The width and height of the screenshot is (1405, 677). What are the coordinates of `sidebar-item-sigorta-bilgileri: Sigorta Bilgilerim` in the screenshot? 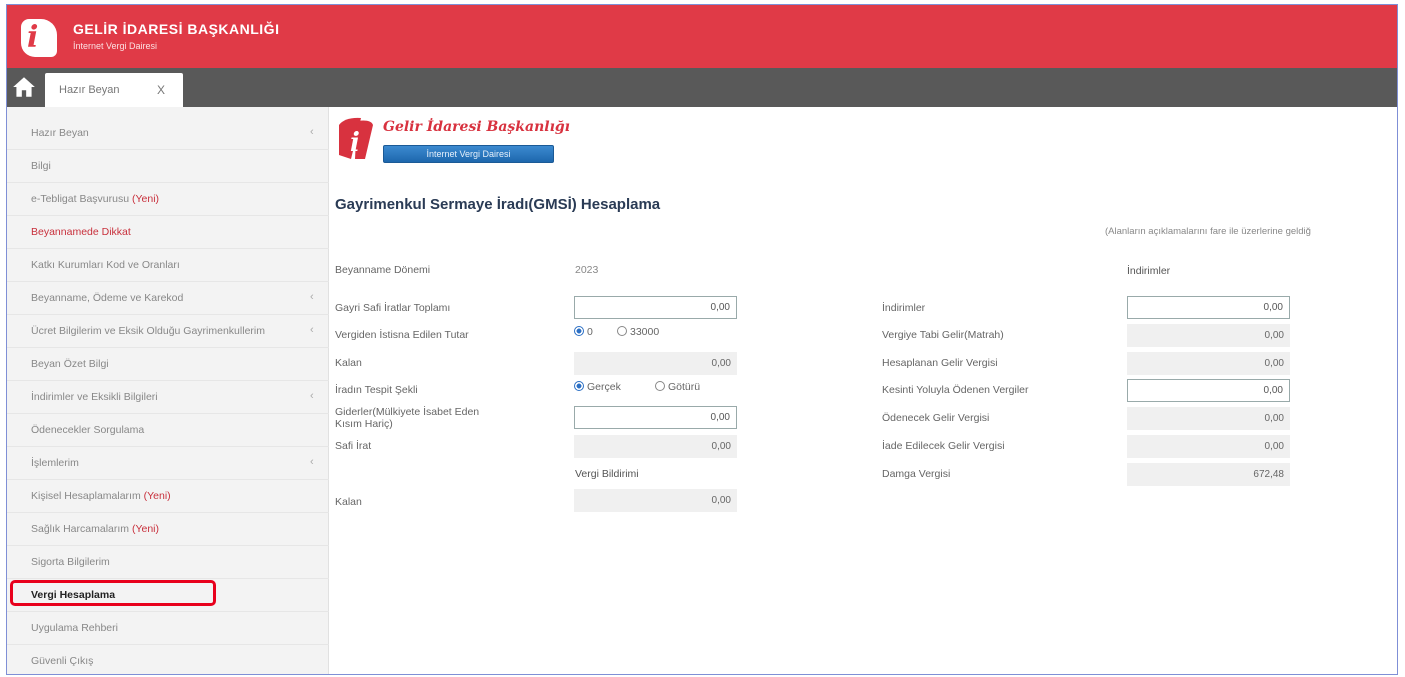 It's located at (168, 562).